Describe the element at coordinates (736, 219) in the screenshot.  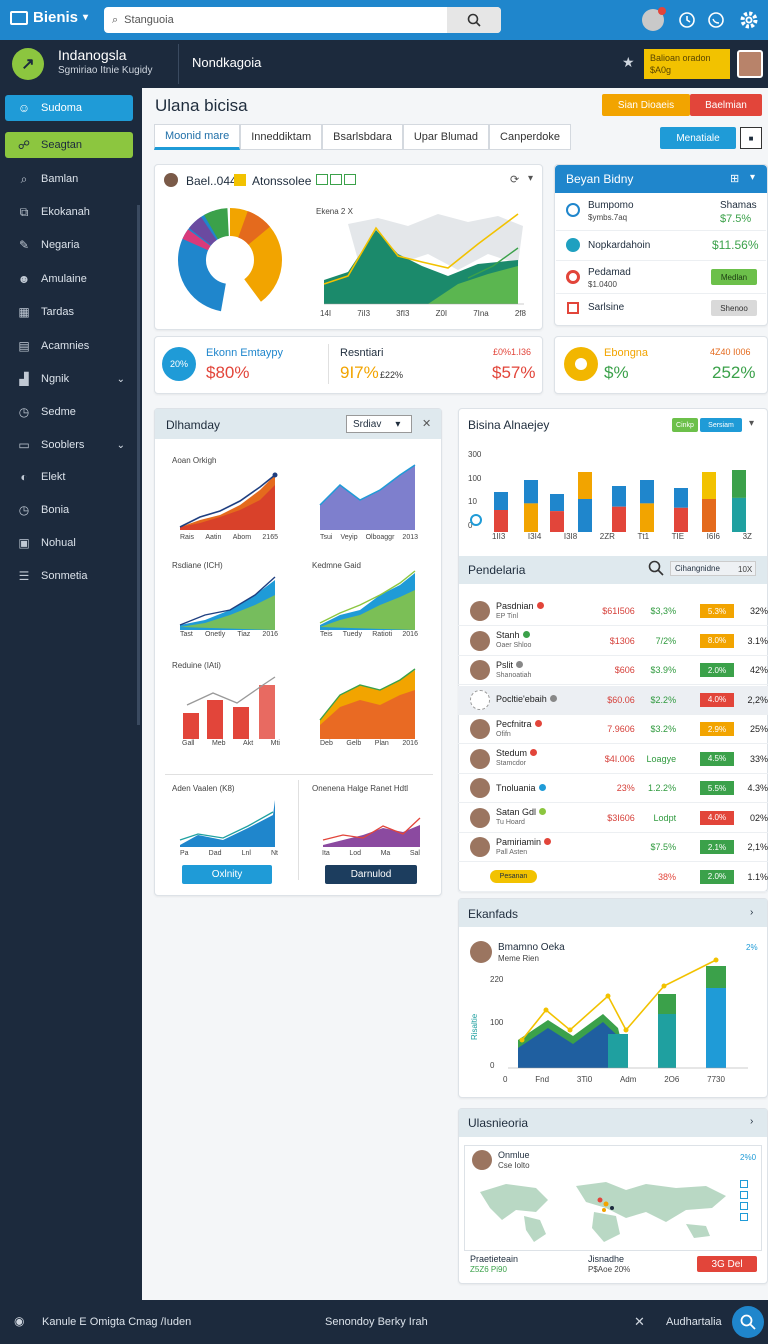
I see `bayan-row-value: $7.5%` at that location.